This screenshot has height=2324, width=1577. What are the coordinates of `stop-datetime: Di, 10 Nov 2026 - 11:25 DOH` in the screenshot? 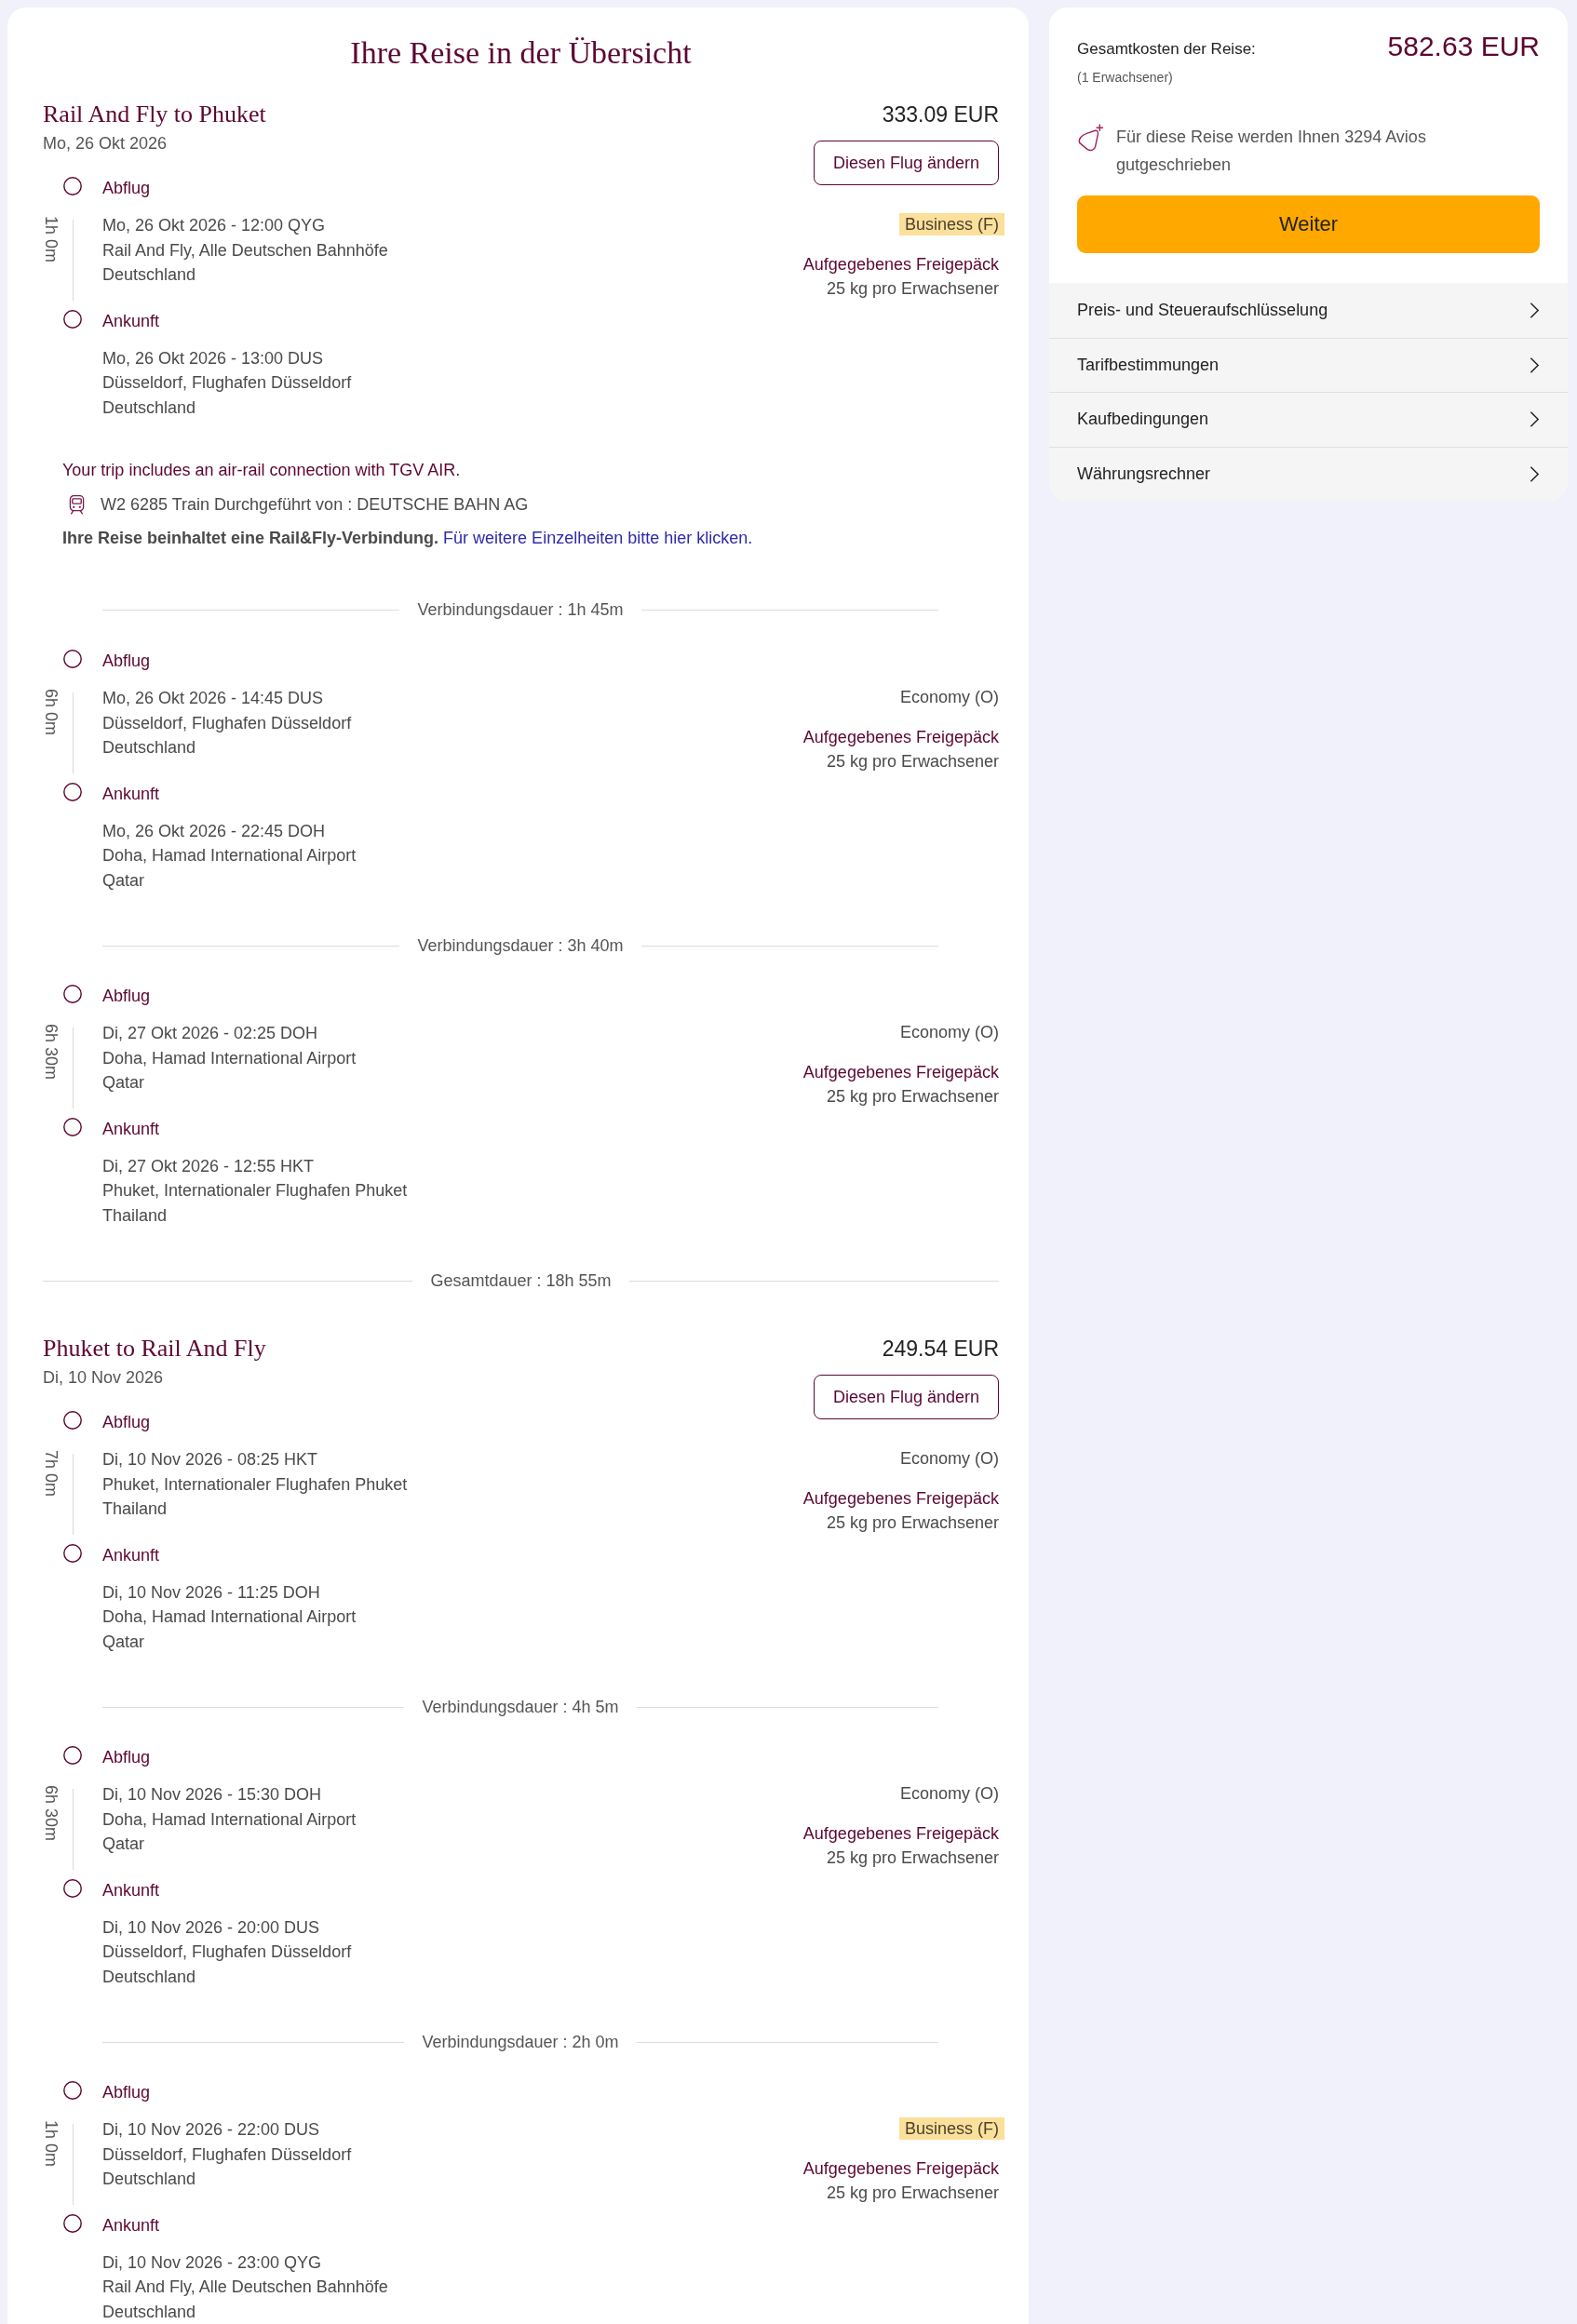 It's located at (211, 1592).